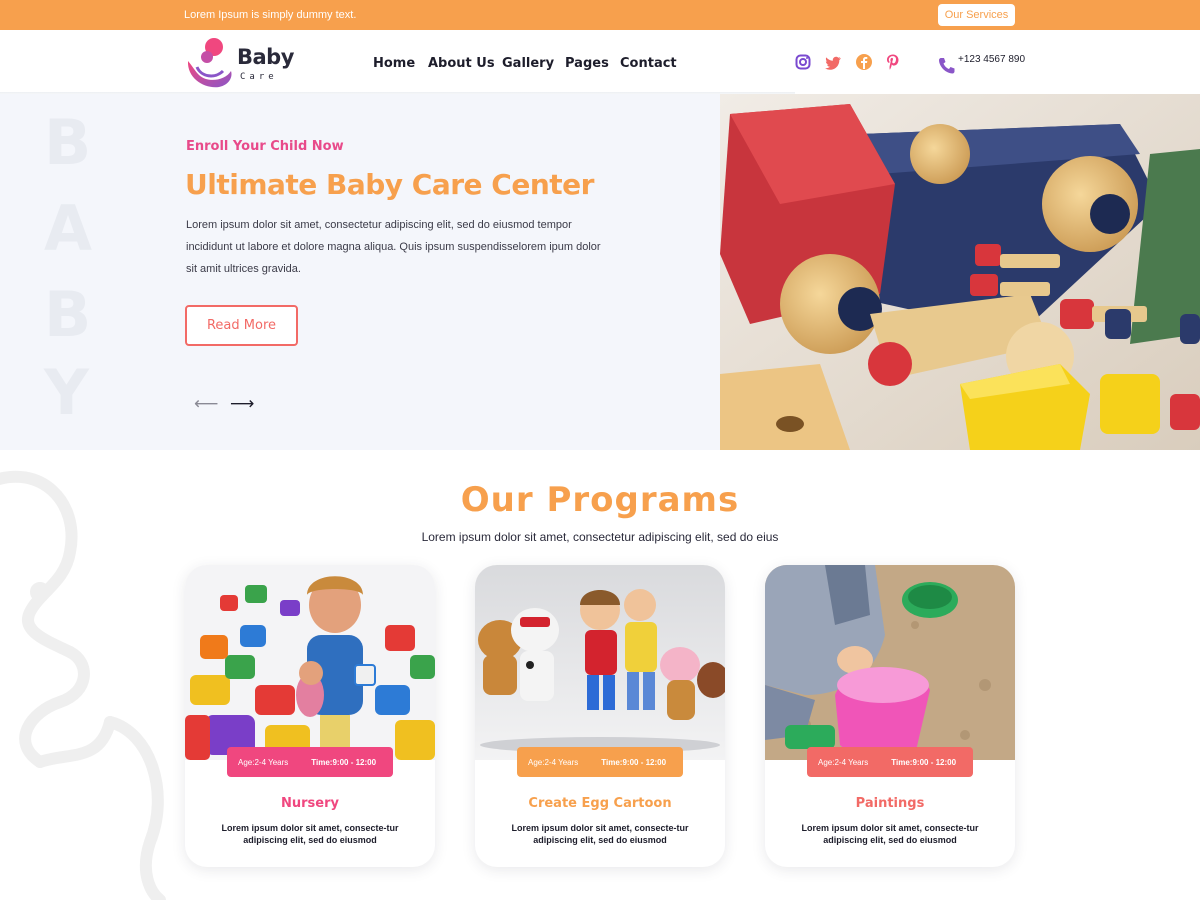 The height and width of the screenshot is (900, 1200). Describe the element at coordinates (890, 803) in the screenshot. I see `program-name: Paintings` at that location.